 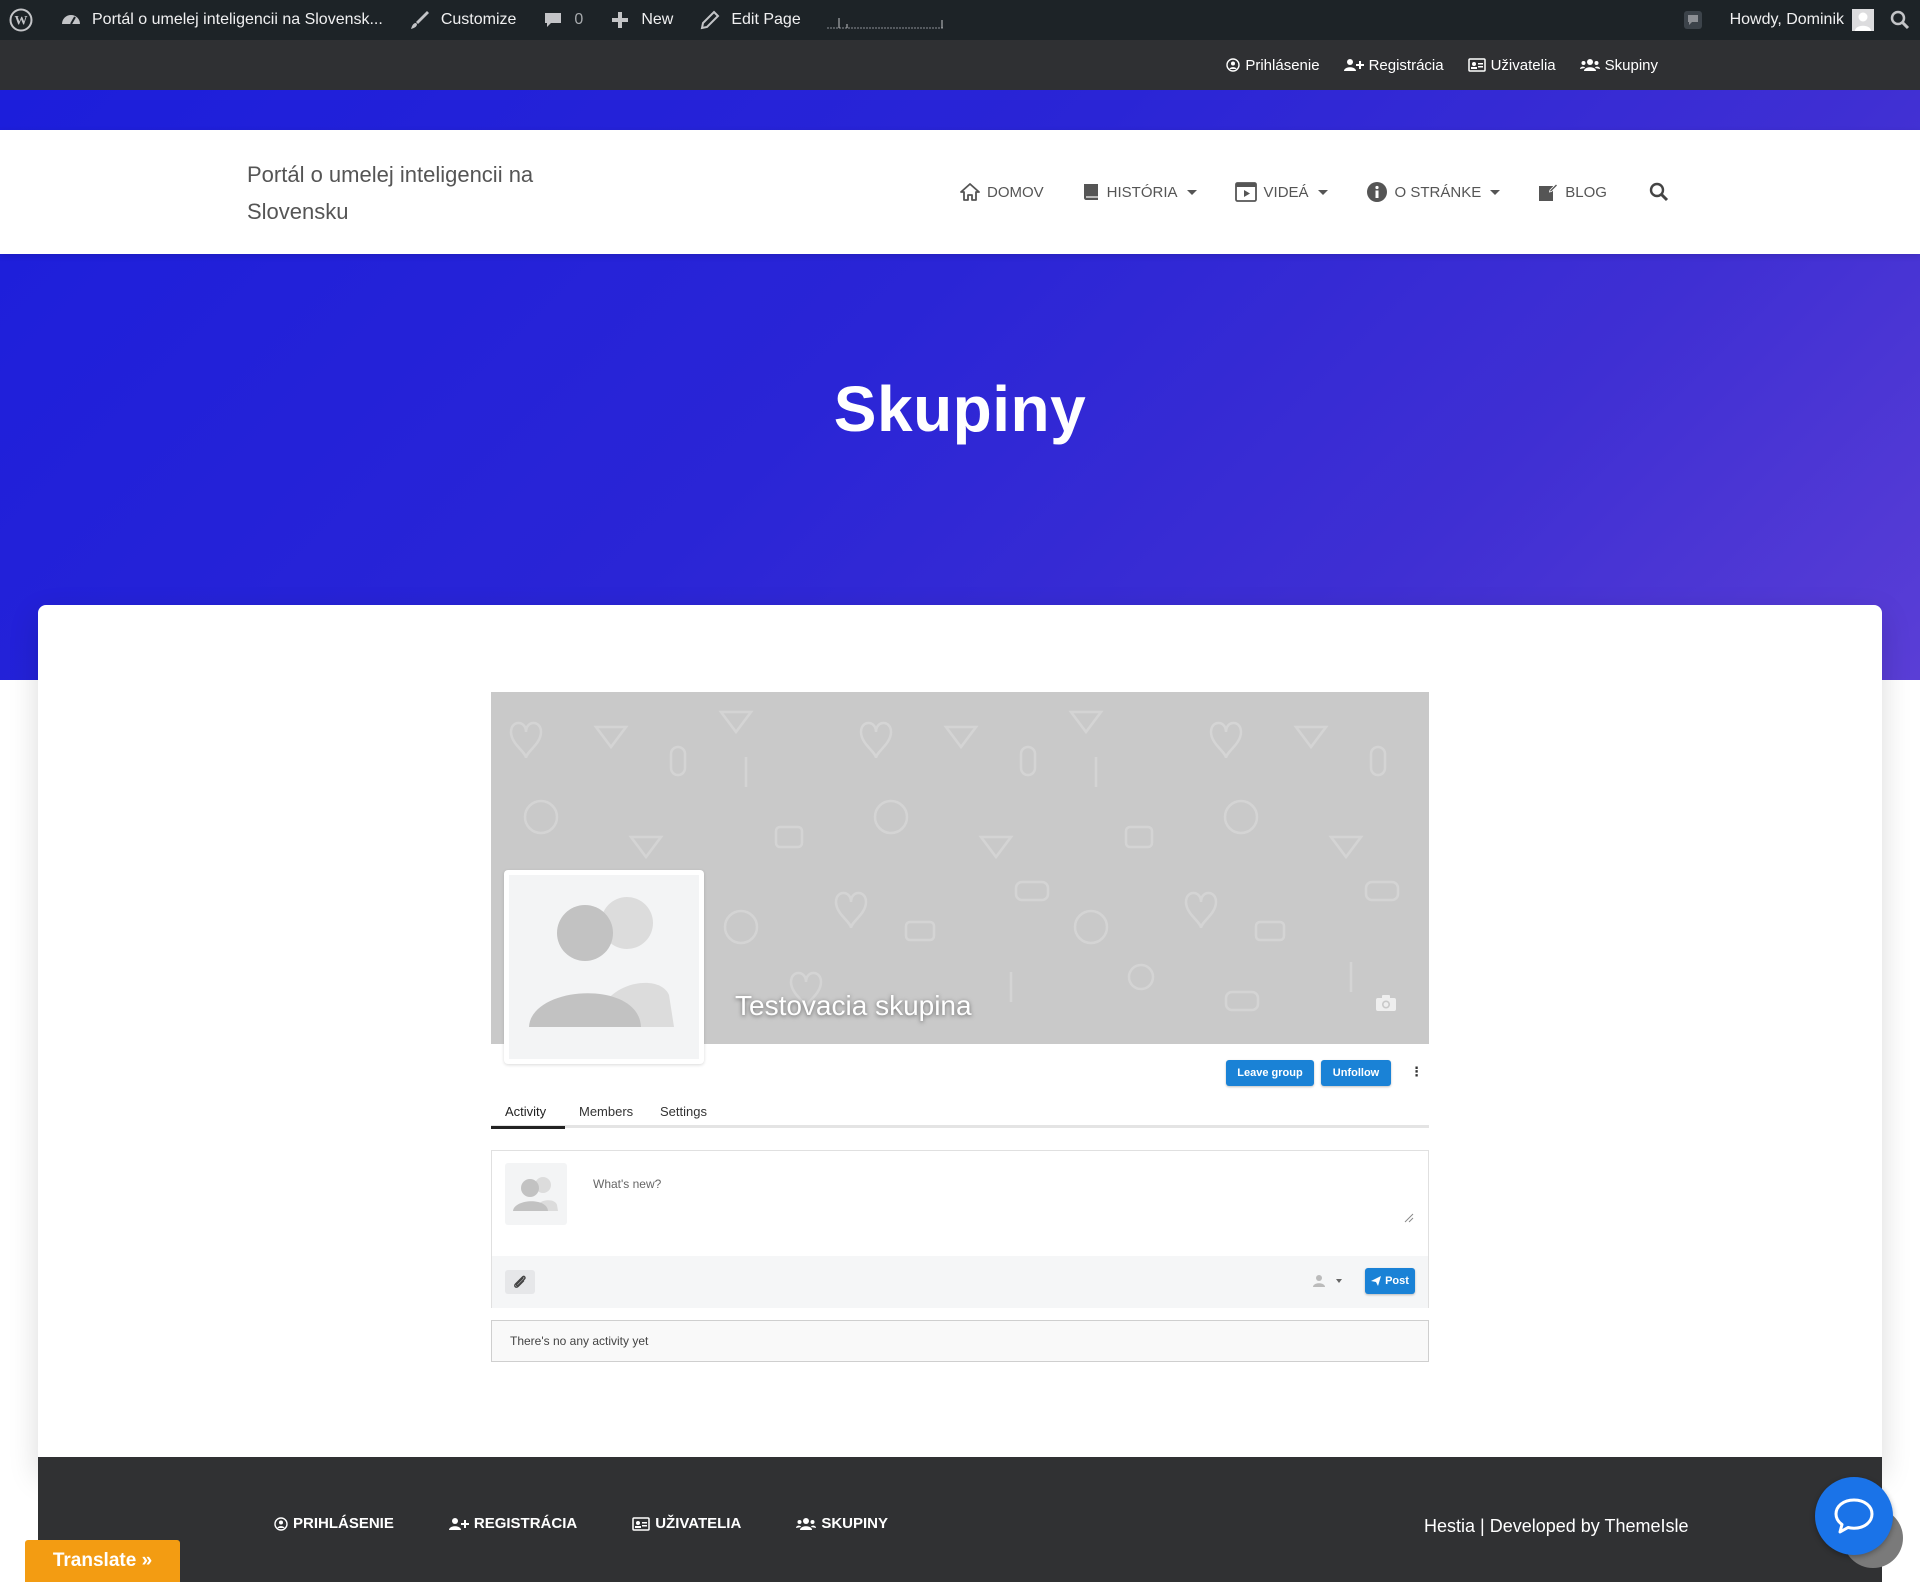 I want to click on menu-label-blog: BLOG, so click(x=1586, y=192).